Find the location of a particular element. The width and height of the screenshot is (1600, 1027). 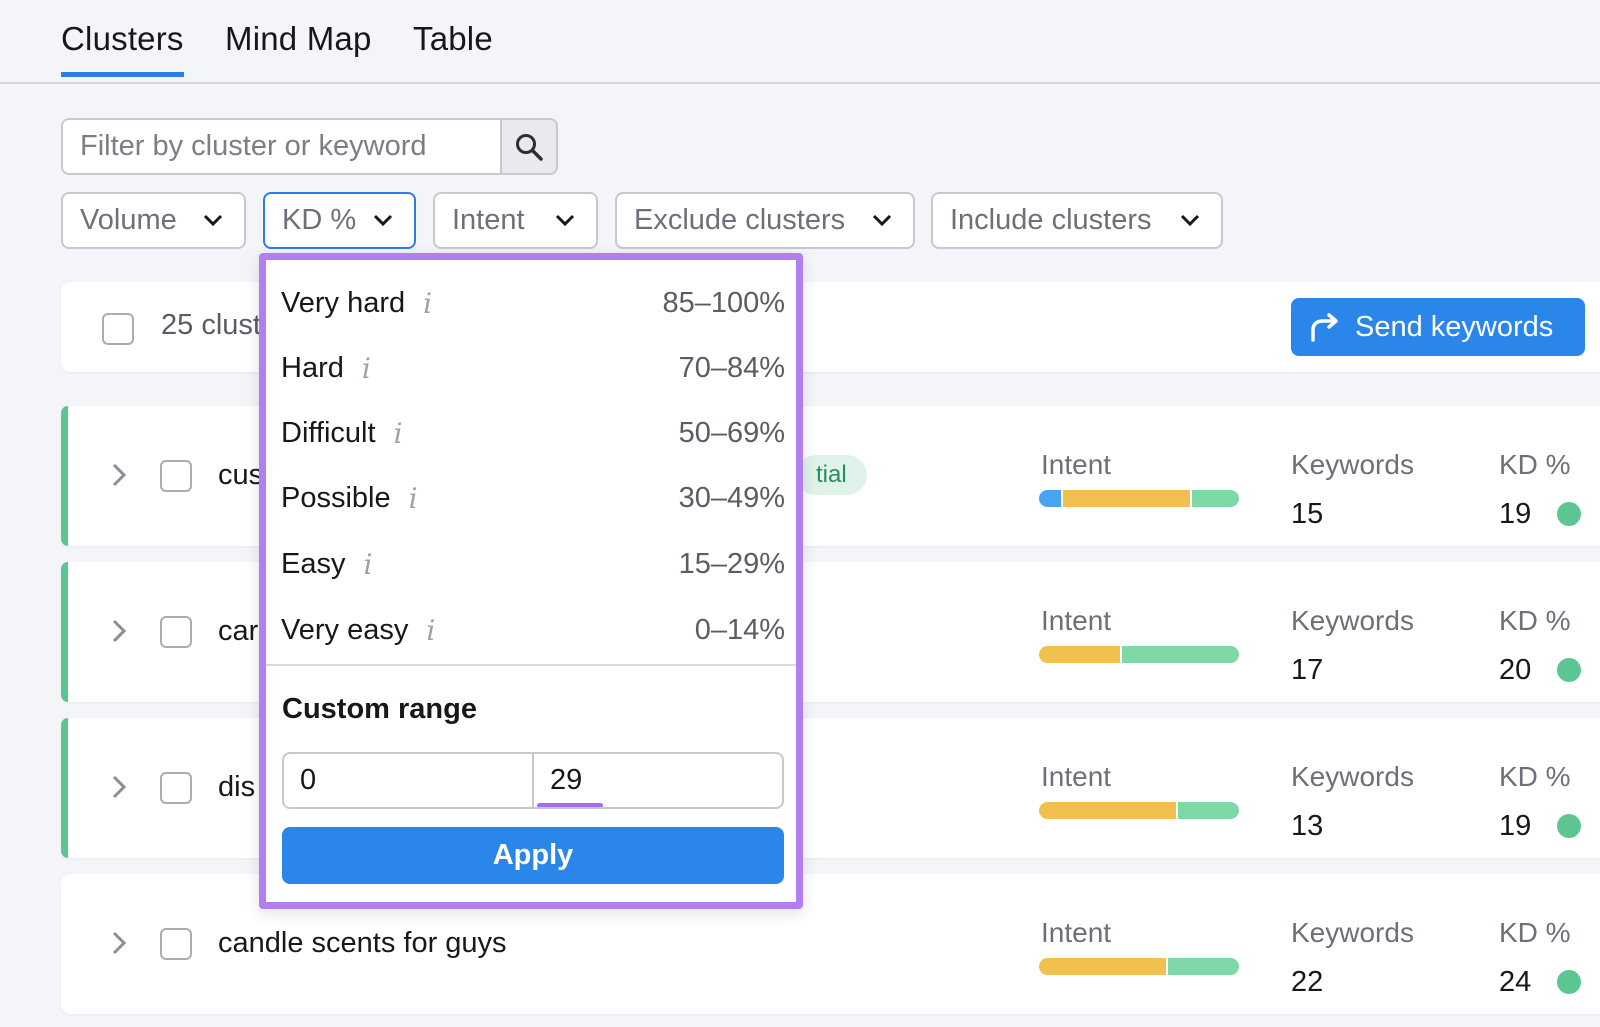

include-clusters-filter: Include clusters is located at coordinates (1077, 220).